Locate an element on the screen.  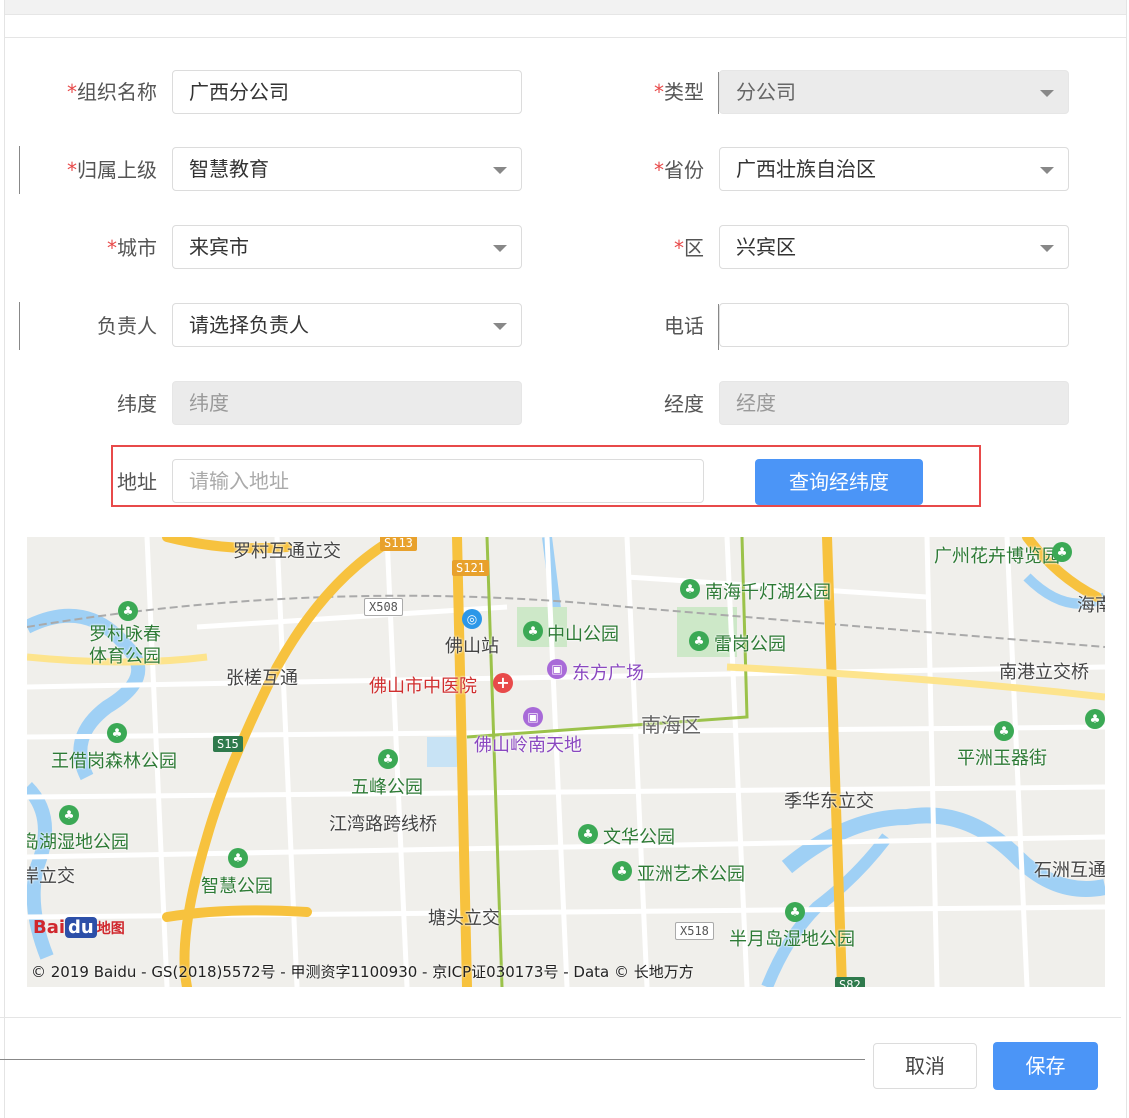
manager-select: 请选择负责人 is located at coordinates (347, 325).